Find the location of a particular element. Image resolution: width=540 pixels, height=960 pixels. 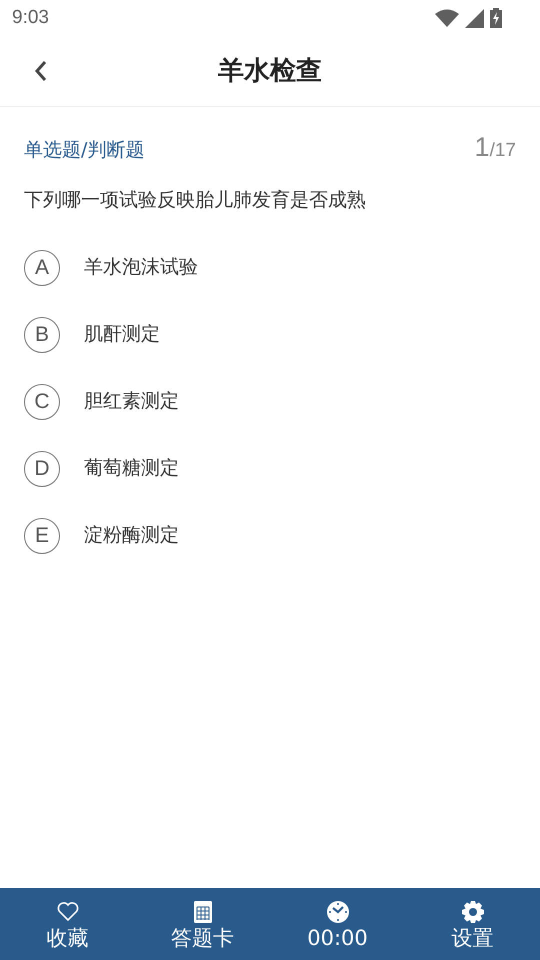

toolbar-button: 设置 is located at coordinates (472, 924).